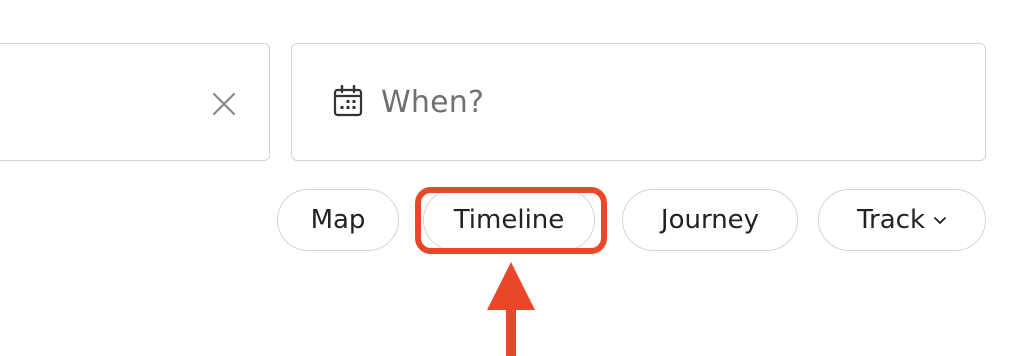  What do you see at coordinates (433, 102) in the screenshot?
I see `when-placeholder: When?` at bounding box center [433, 102].